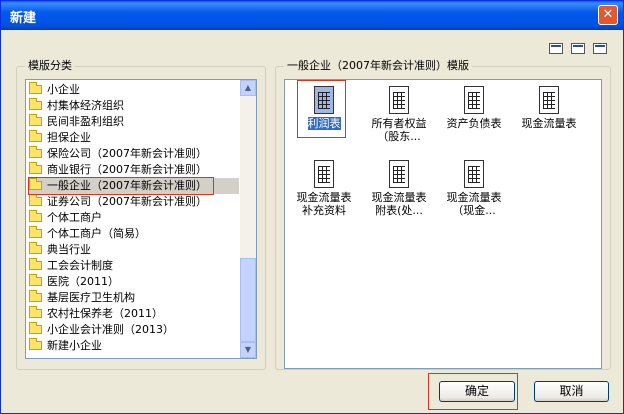  Describe the element at coordinates (96, 233) in the screenshot. I see `list-item-label: 个体工商户（简易）` at that location.